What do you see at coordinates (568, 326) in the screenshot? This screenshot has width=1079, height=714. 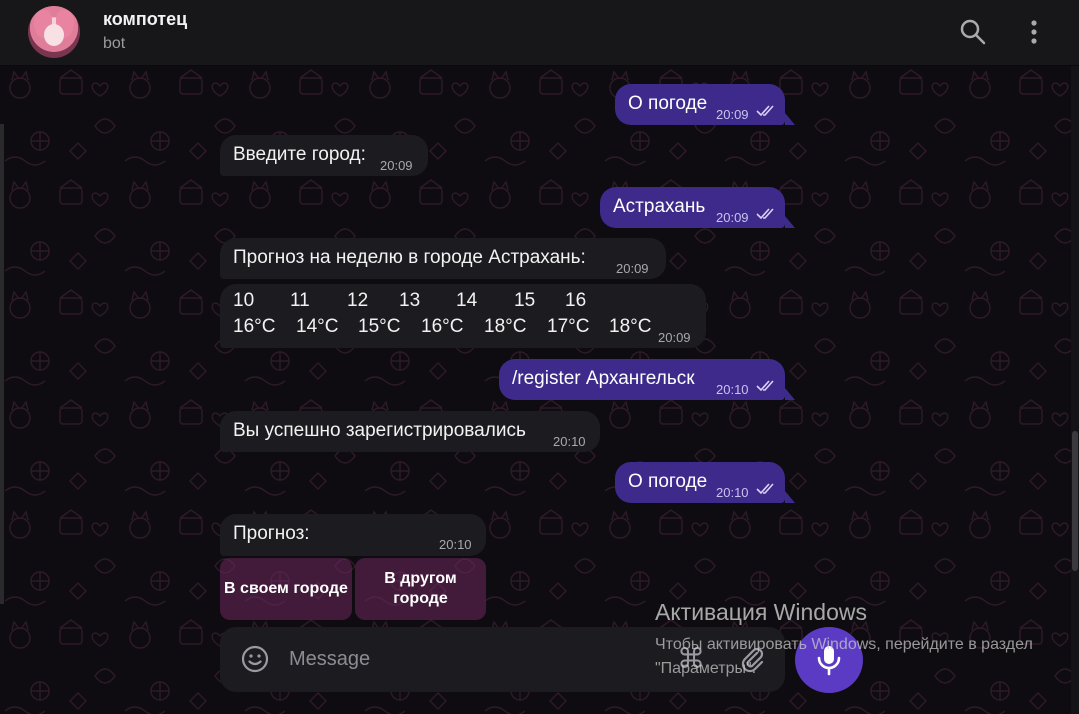 I see `forecast-temp: 17°C` at bounding box center [568, 326].